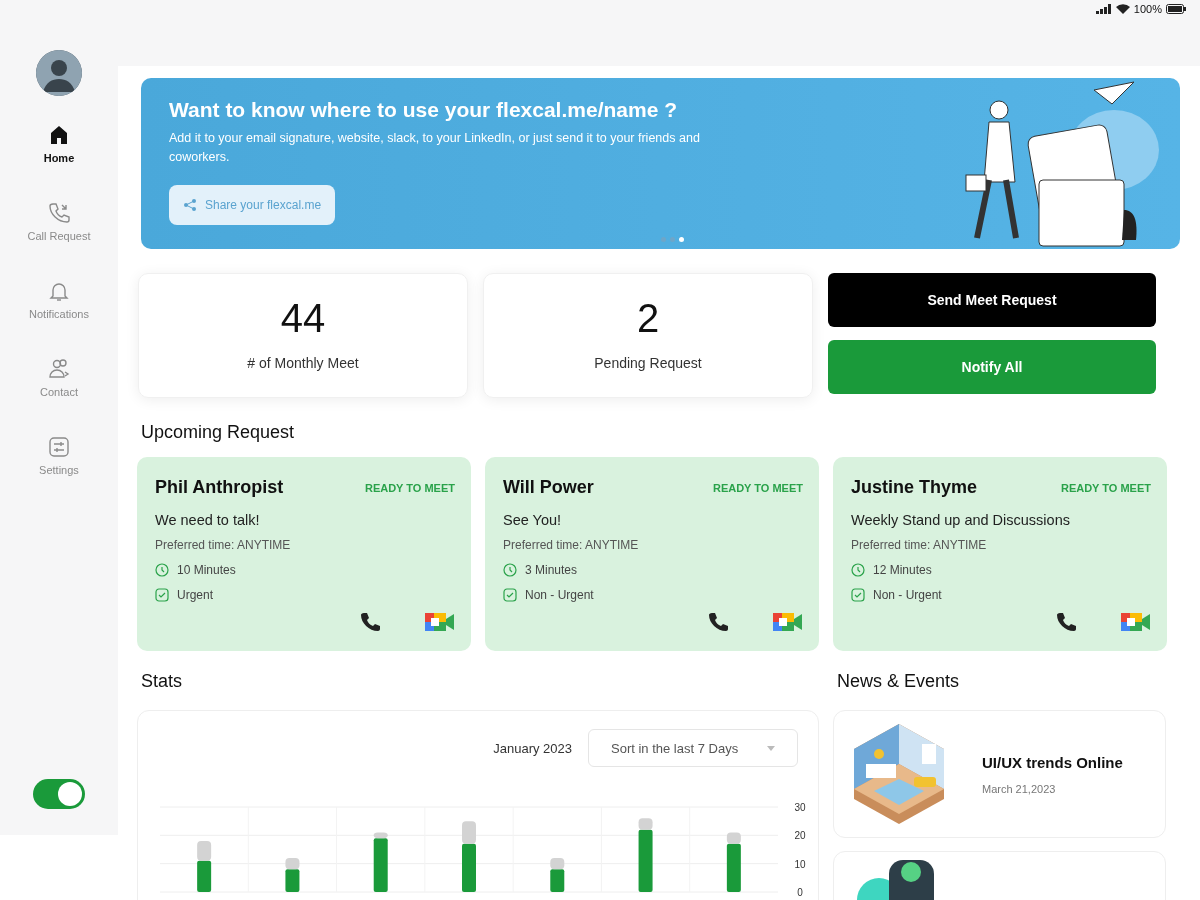 The width and height of the screenshot is (1200, 900). I want to click on stat-value: 2, so click(648, 318).